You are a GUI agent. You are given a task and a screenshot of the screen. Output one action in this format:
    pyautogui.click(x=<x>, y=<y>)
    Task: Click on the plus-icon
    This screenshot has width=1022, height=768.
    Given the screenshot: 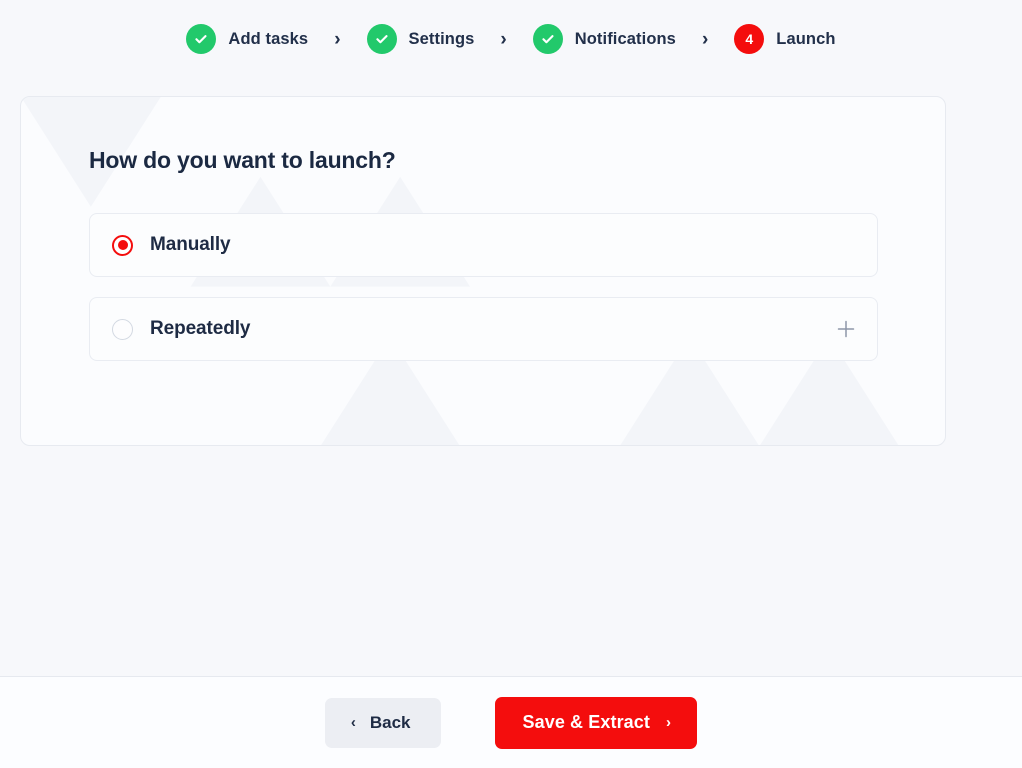 What is the action you would take?
    pyautogui.click(x=846, y=329)
    